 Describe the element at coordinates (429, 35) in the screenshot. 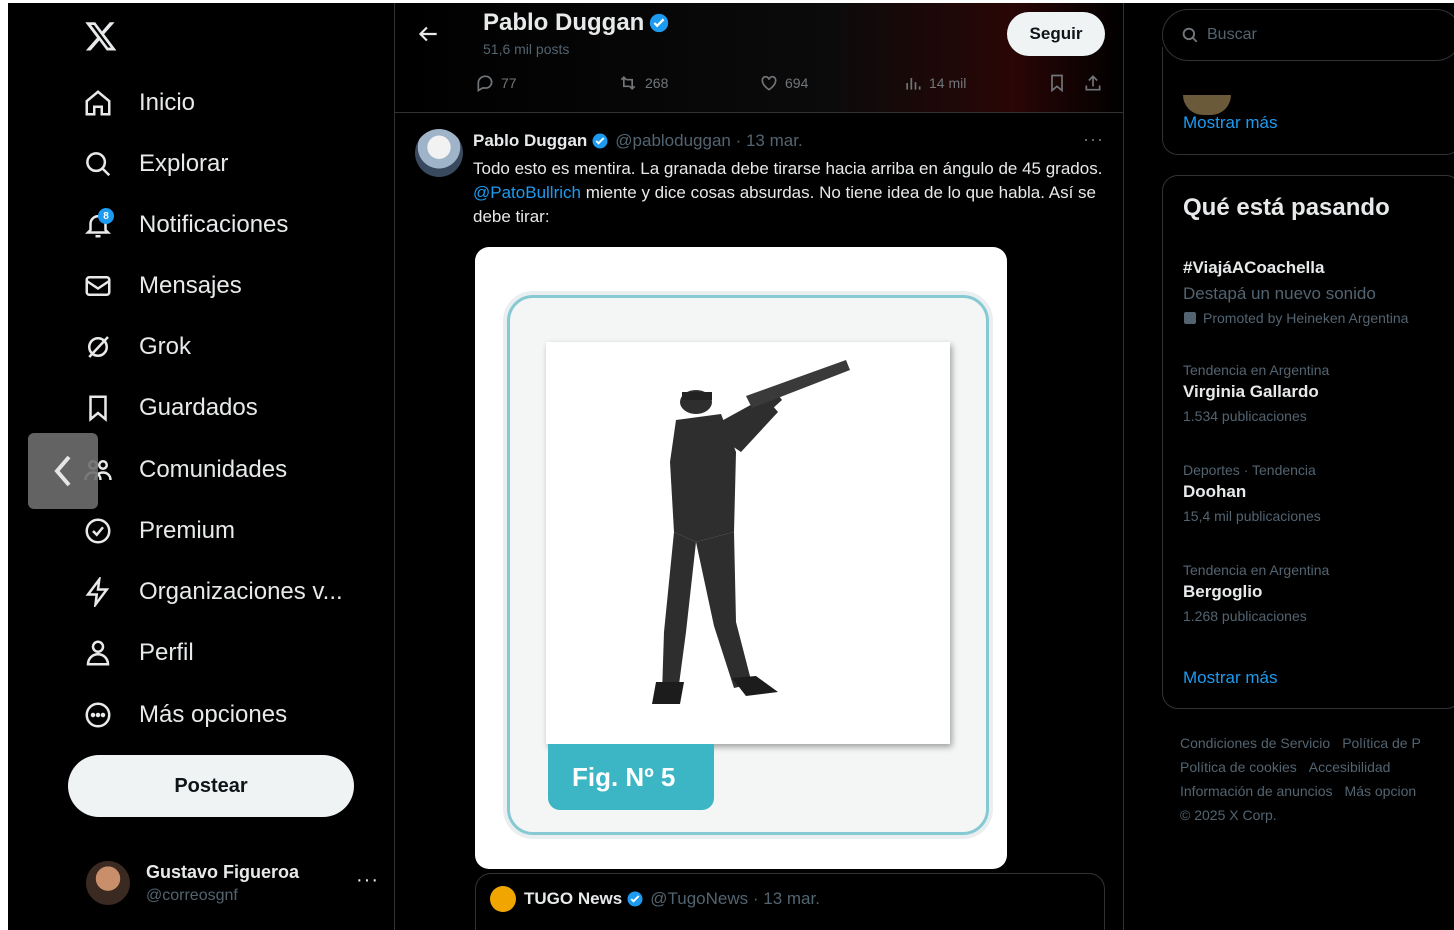

I see `back-arrow-icon` at that location.